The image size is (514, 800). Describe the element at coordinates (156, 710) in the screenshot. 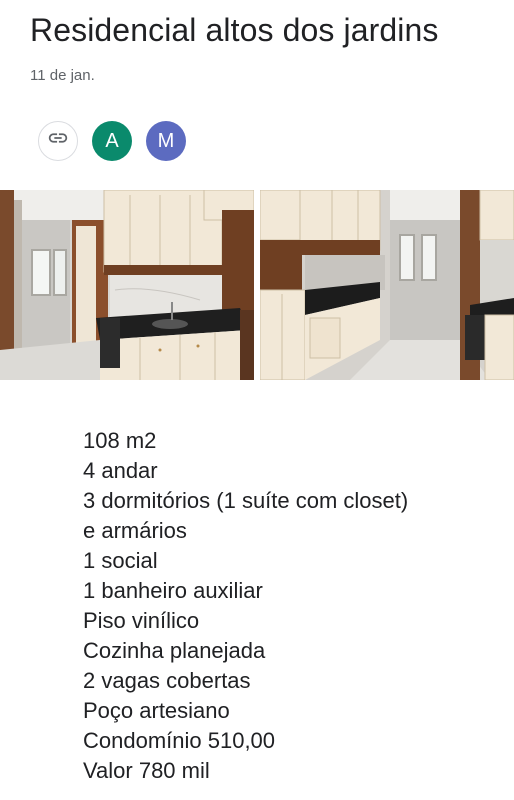

I see `detail-well: Poço artesiano` at that location.